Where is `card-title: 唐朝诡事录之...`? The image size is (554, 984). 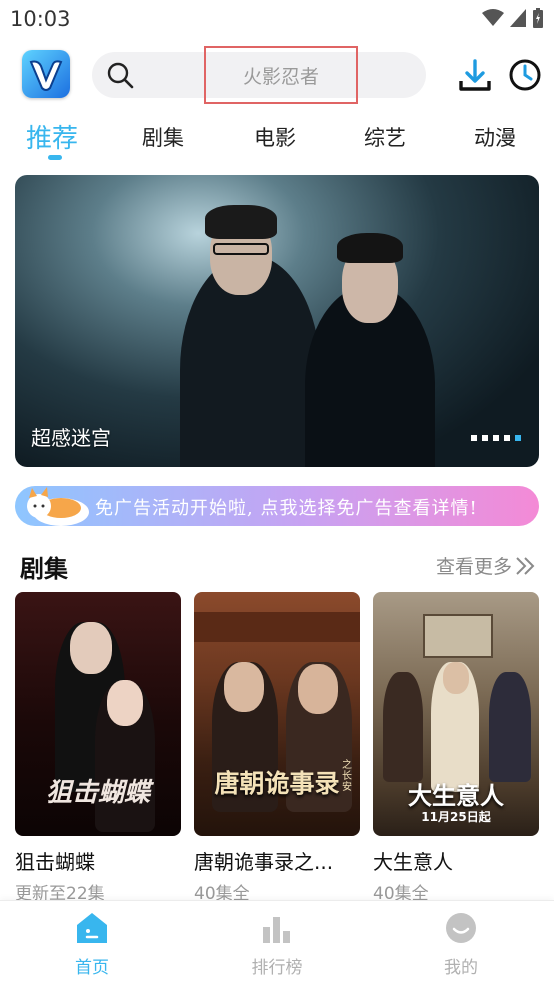 card-title: 唐朝诡事录之... is located at coordinates (264, 862).